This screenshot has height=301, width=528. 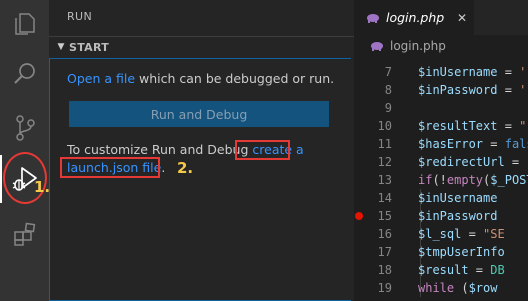 I want to click on section-label: START, so click(x=89, y=47).